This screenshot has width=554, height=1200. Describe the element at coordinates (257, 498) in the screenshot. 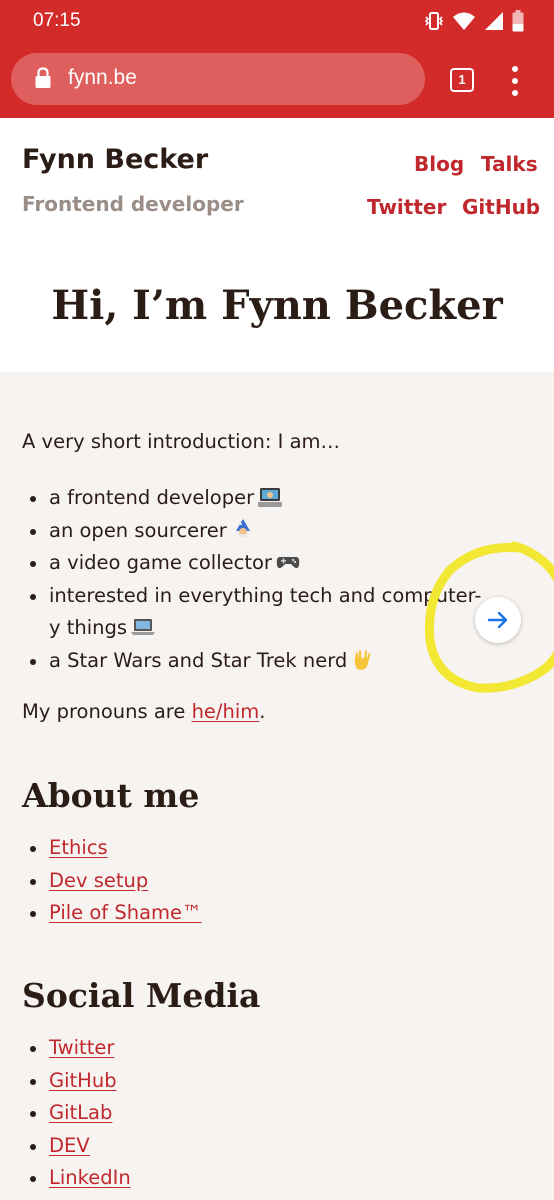

I see `list-item: a frontend developer` at that location.